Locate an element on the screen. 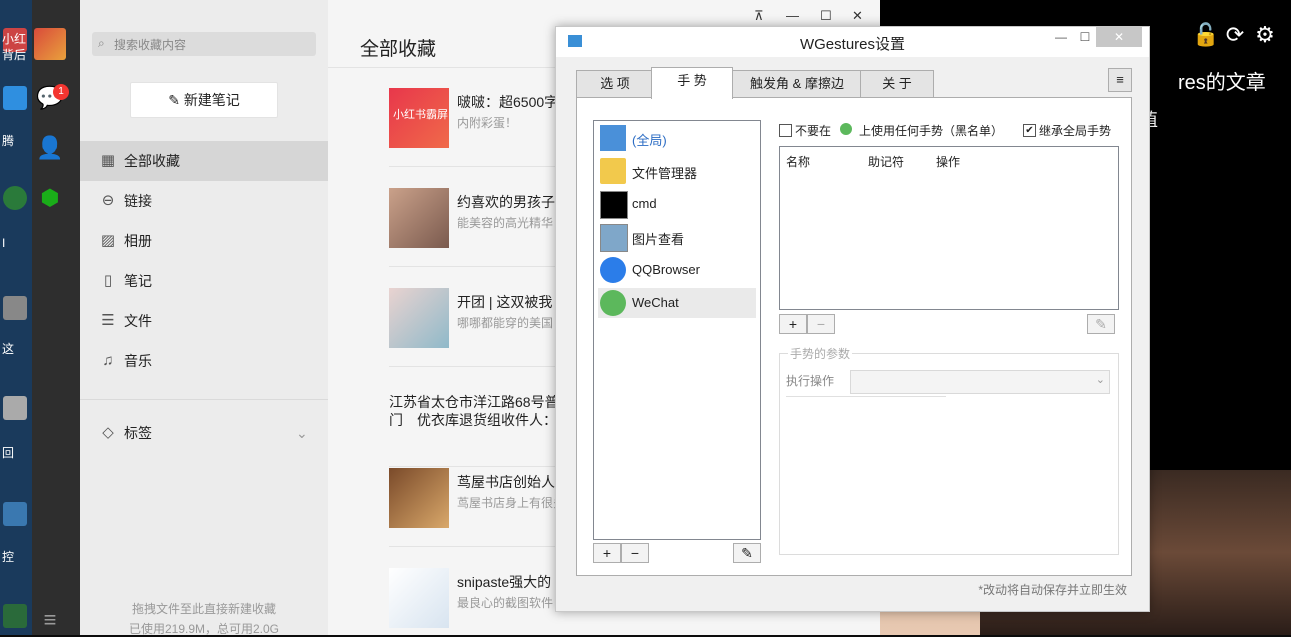 This screenshot has height=637, width=1291. thumbnail-text: 小红书霸屏 is located at coordinates (420, 115).